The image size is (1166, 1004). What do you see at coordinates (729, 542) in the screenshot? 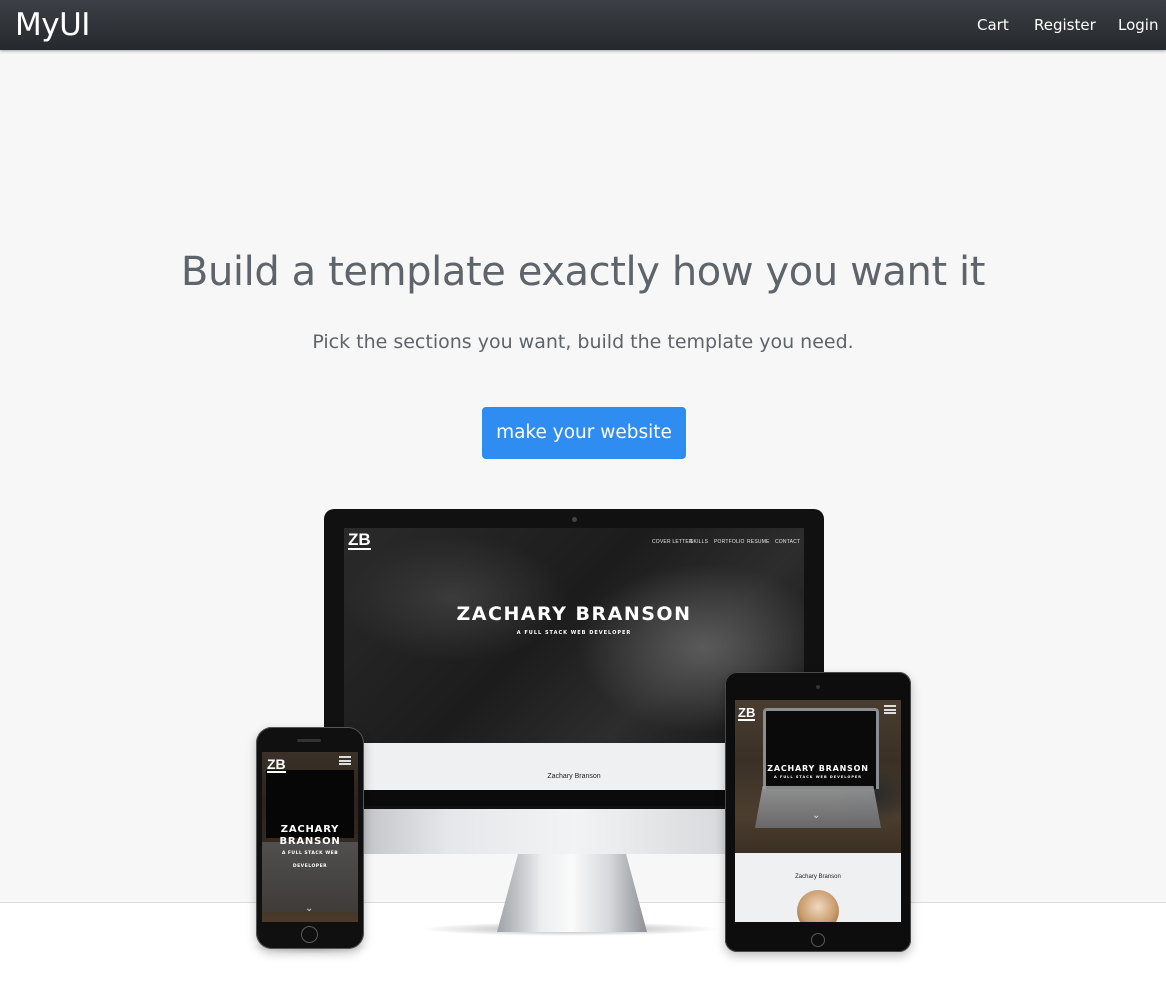
I see `desktop-nav-portfolio: PORTFOLIO` at bounding box center [729, 542].